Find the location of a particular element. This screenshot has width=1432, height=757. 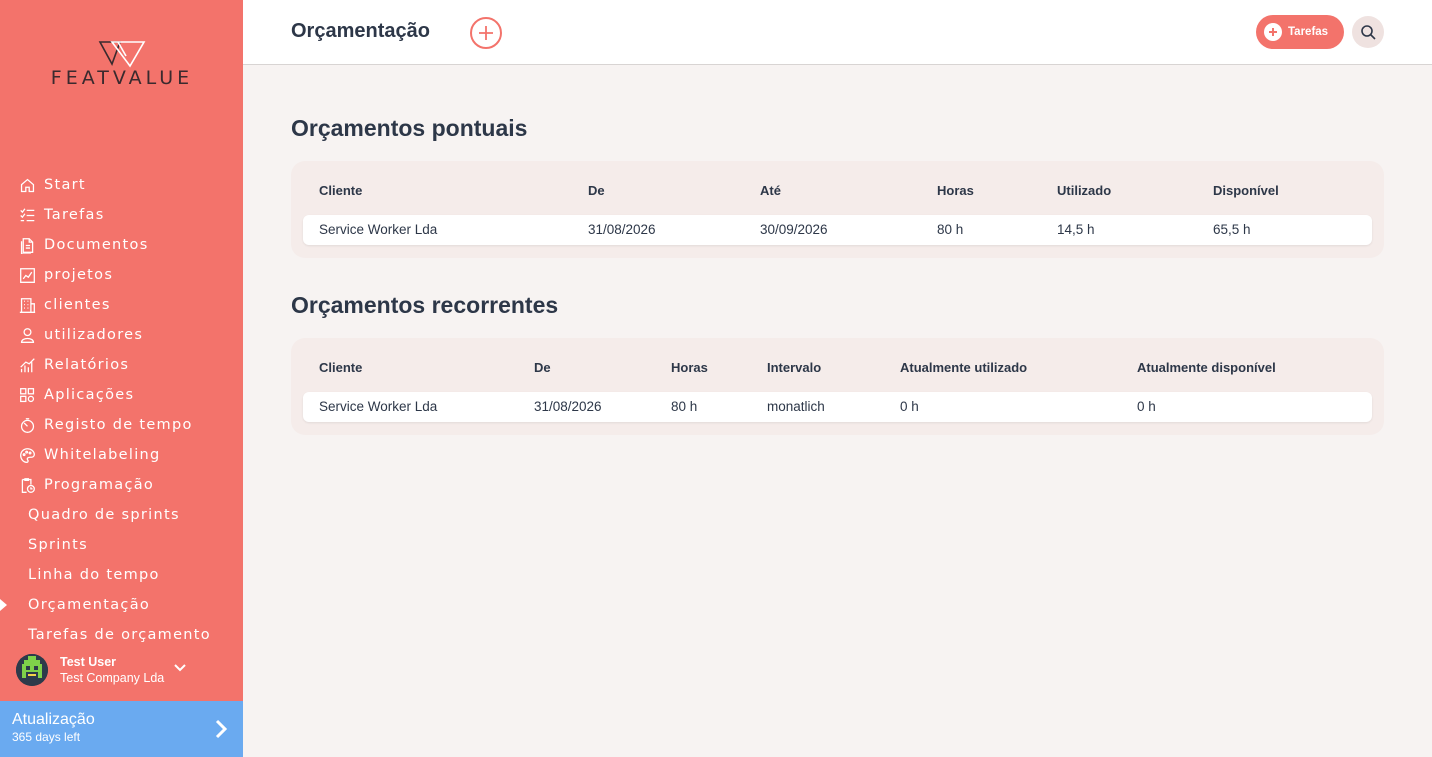

sidebar-item-projetos: projetos is located at coordinates (121, 275).